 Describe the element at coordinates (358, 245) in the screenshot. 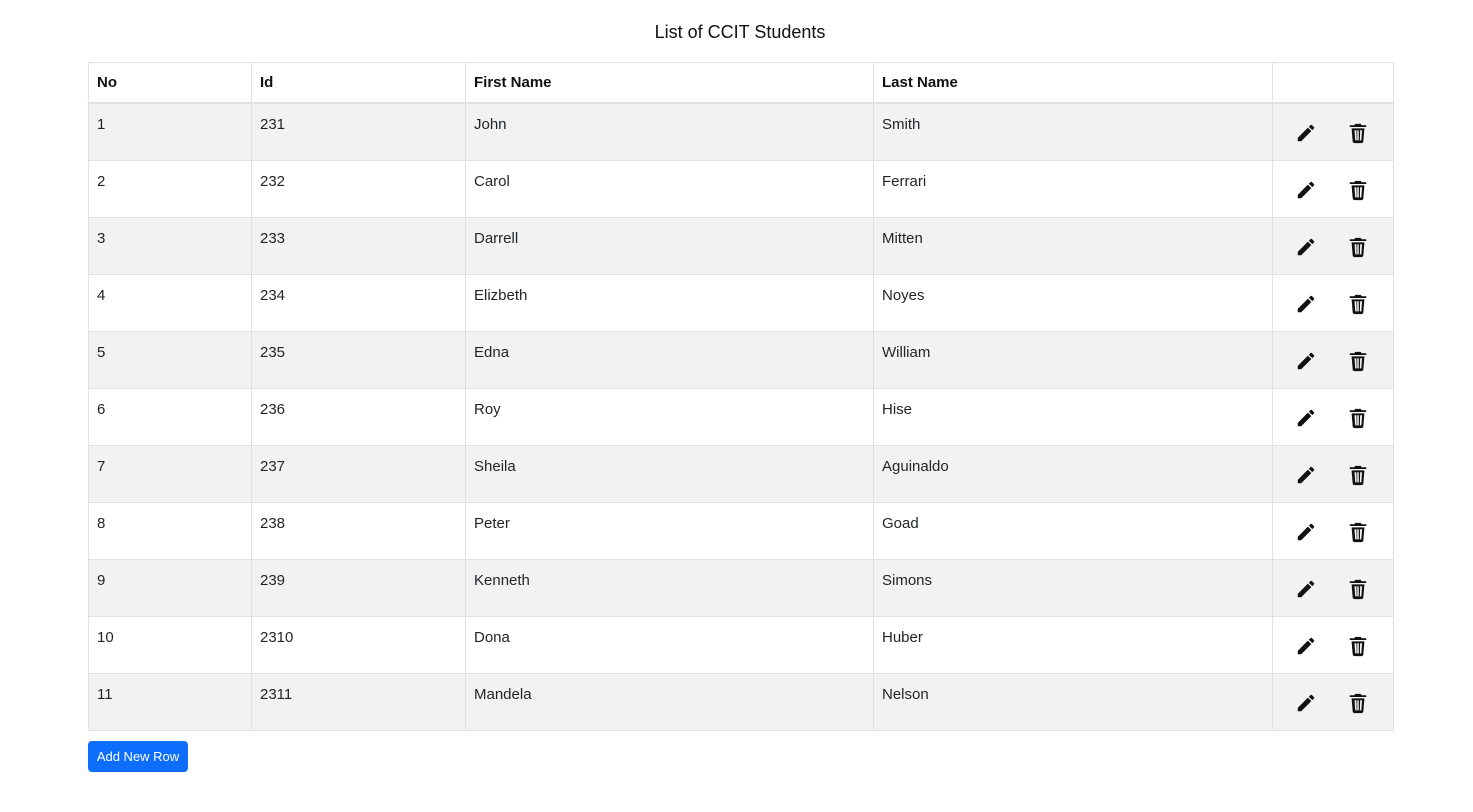

I see `cell-id: 233` at that location.